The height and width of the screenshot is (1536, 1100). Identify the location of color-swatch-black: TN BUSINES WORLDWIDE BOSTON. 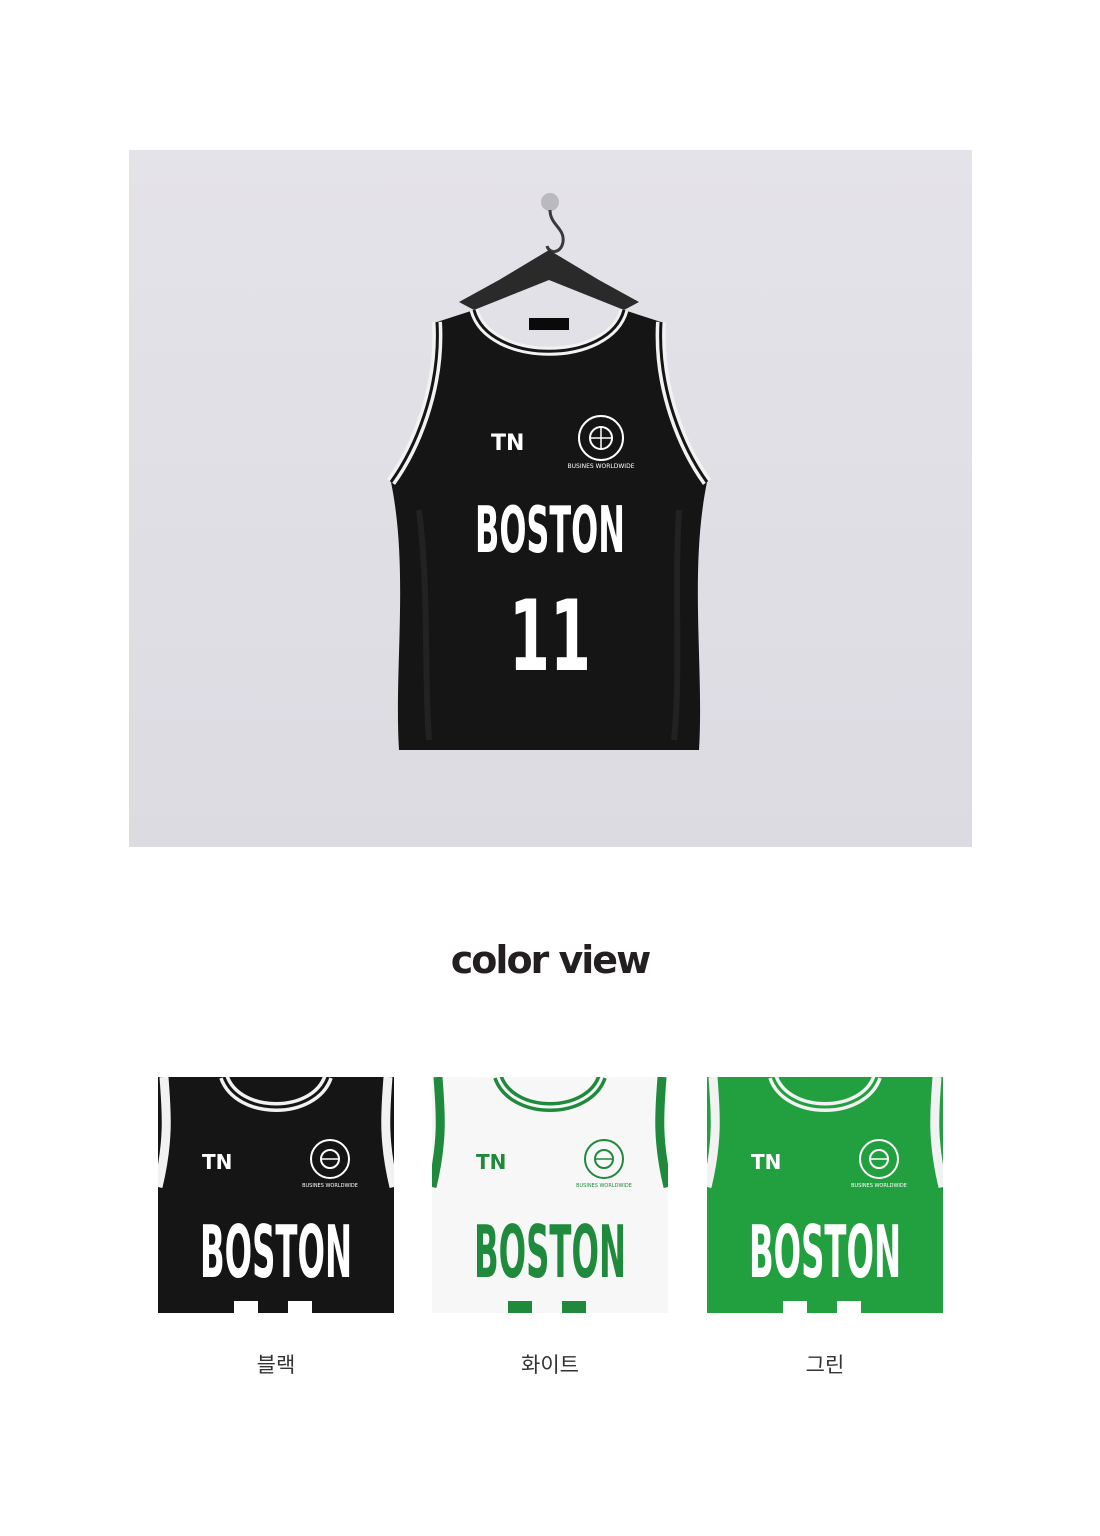
(276, 1195).